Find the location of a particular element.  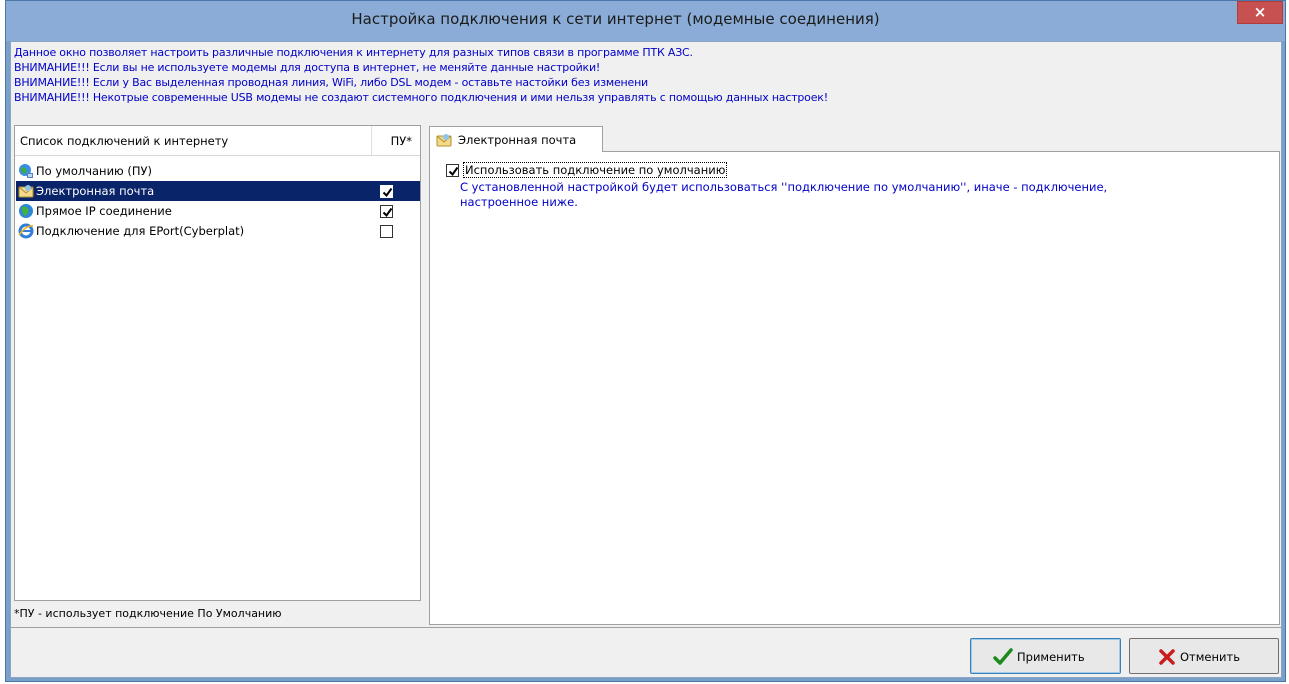

use-default-checkbox is located at coordinates (452, 170).